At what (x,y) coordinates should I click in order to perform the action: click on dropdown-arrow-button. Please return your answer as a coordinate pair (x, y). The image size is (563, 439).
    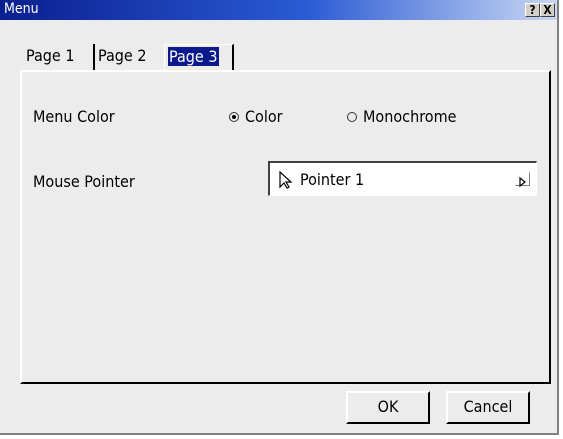
    Looking at the image, I should click on (522, 180).